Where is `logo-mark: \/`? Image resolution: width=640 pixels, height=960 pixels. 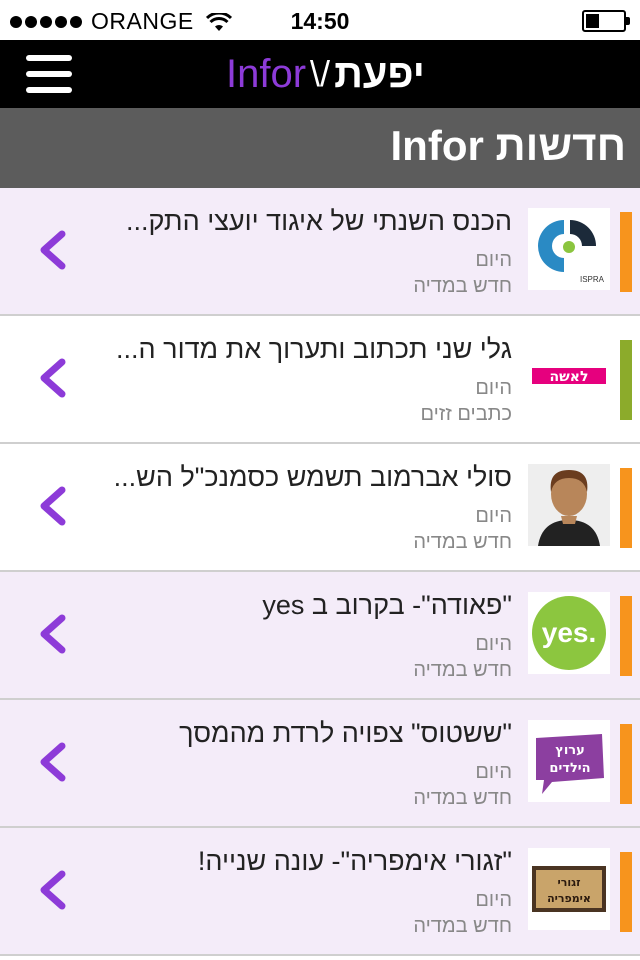 logo-mark: \/ is located at coordinates (320, 73).